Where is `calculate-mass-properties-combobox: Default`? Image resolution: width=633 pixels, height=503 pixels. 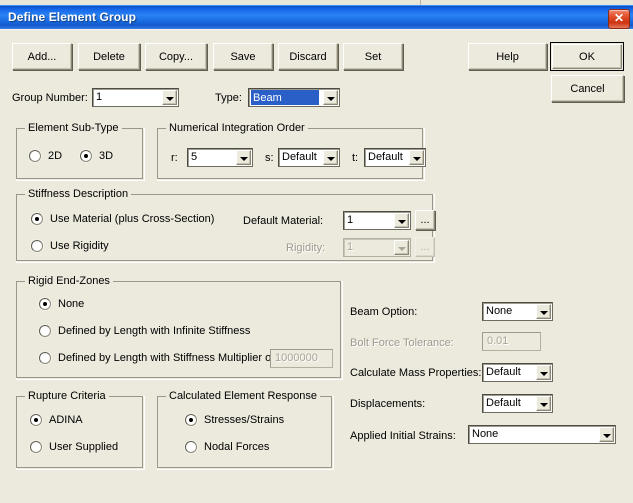 calculate-mass-properties-combobox: Default is located at coordinates (517, 372).